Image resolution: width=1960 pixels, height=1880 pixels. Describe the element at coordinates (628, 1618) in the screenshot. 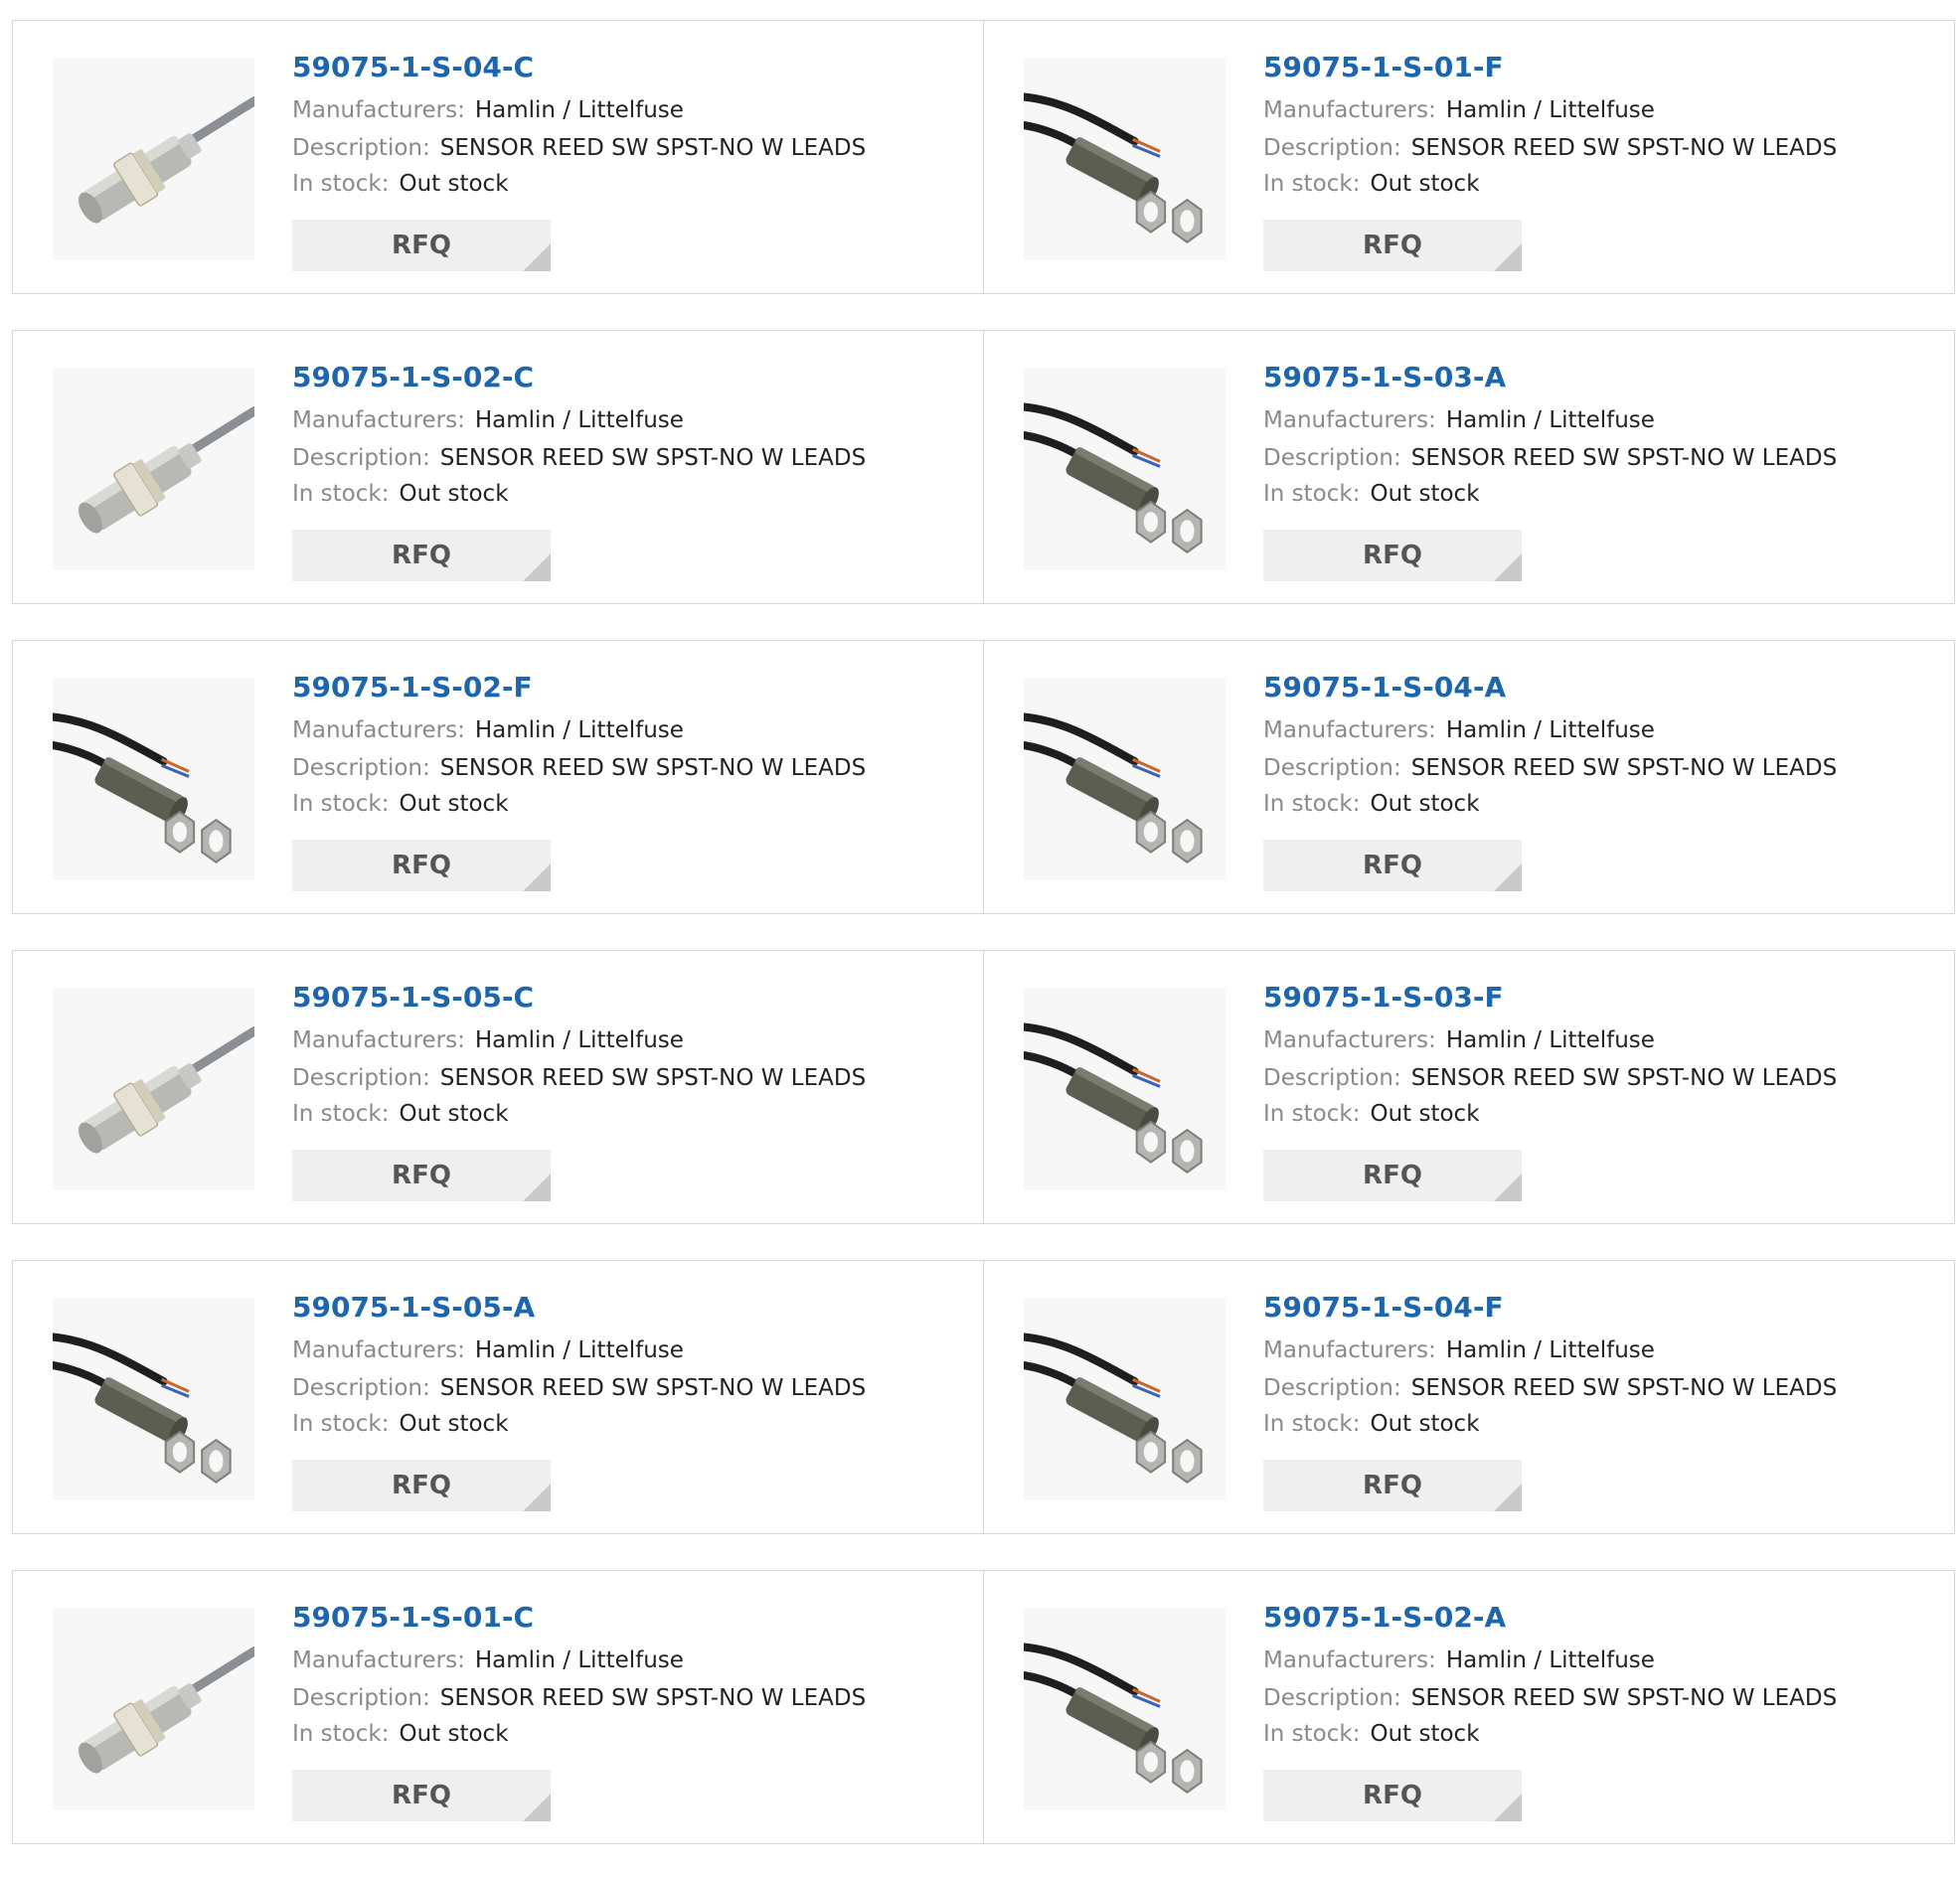

I see `part-number-link: 59075-1-S-01-C` at that location.